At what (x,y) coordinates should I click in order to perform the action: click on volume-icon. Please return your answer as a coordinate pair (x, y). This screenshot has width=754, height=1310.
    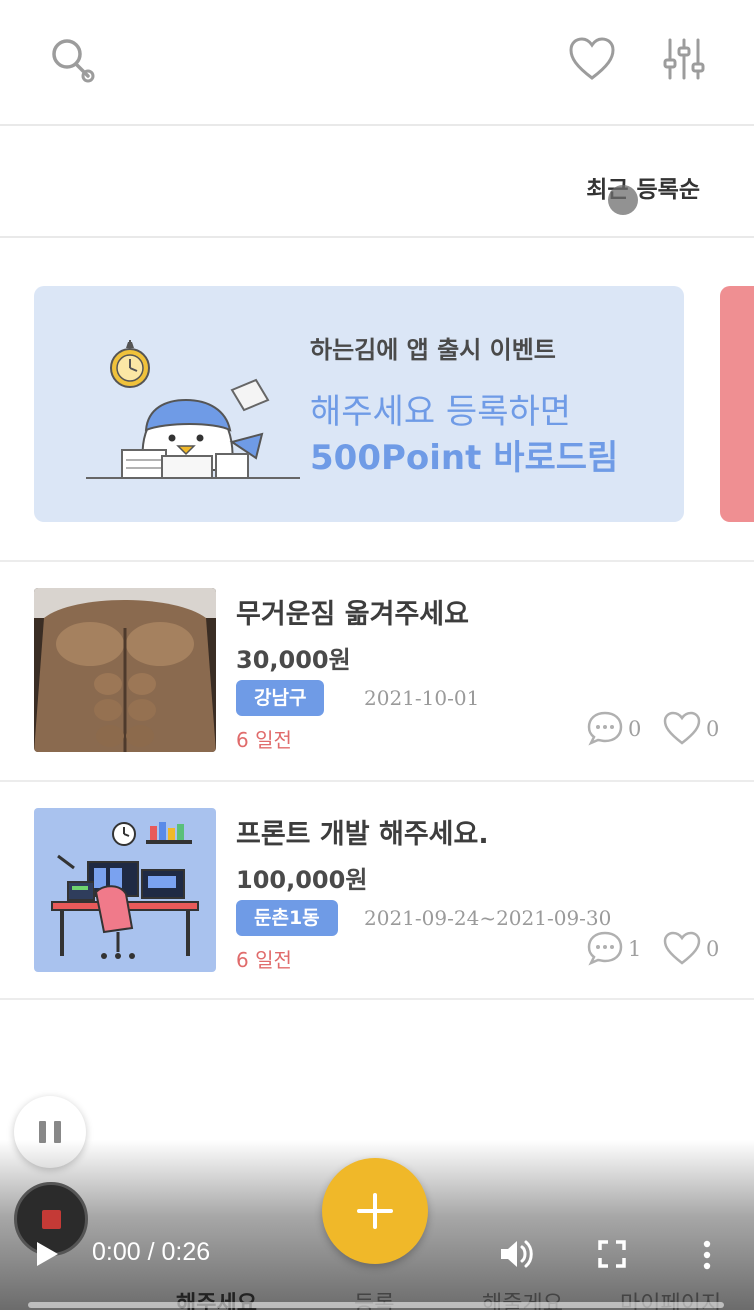
    Looking at the image, I should click on (517, 1254).